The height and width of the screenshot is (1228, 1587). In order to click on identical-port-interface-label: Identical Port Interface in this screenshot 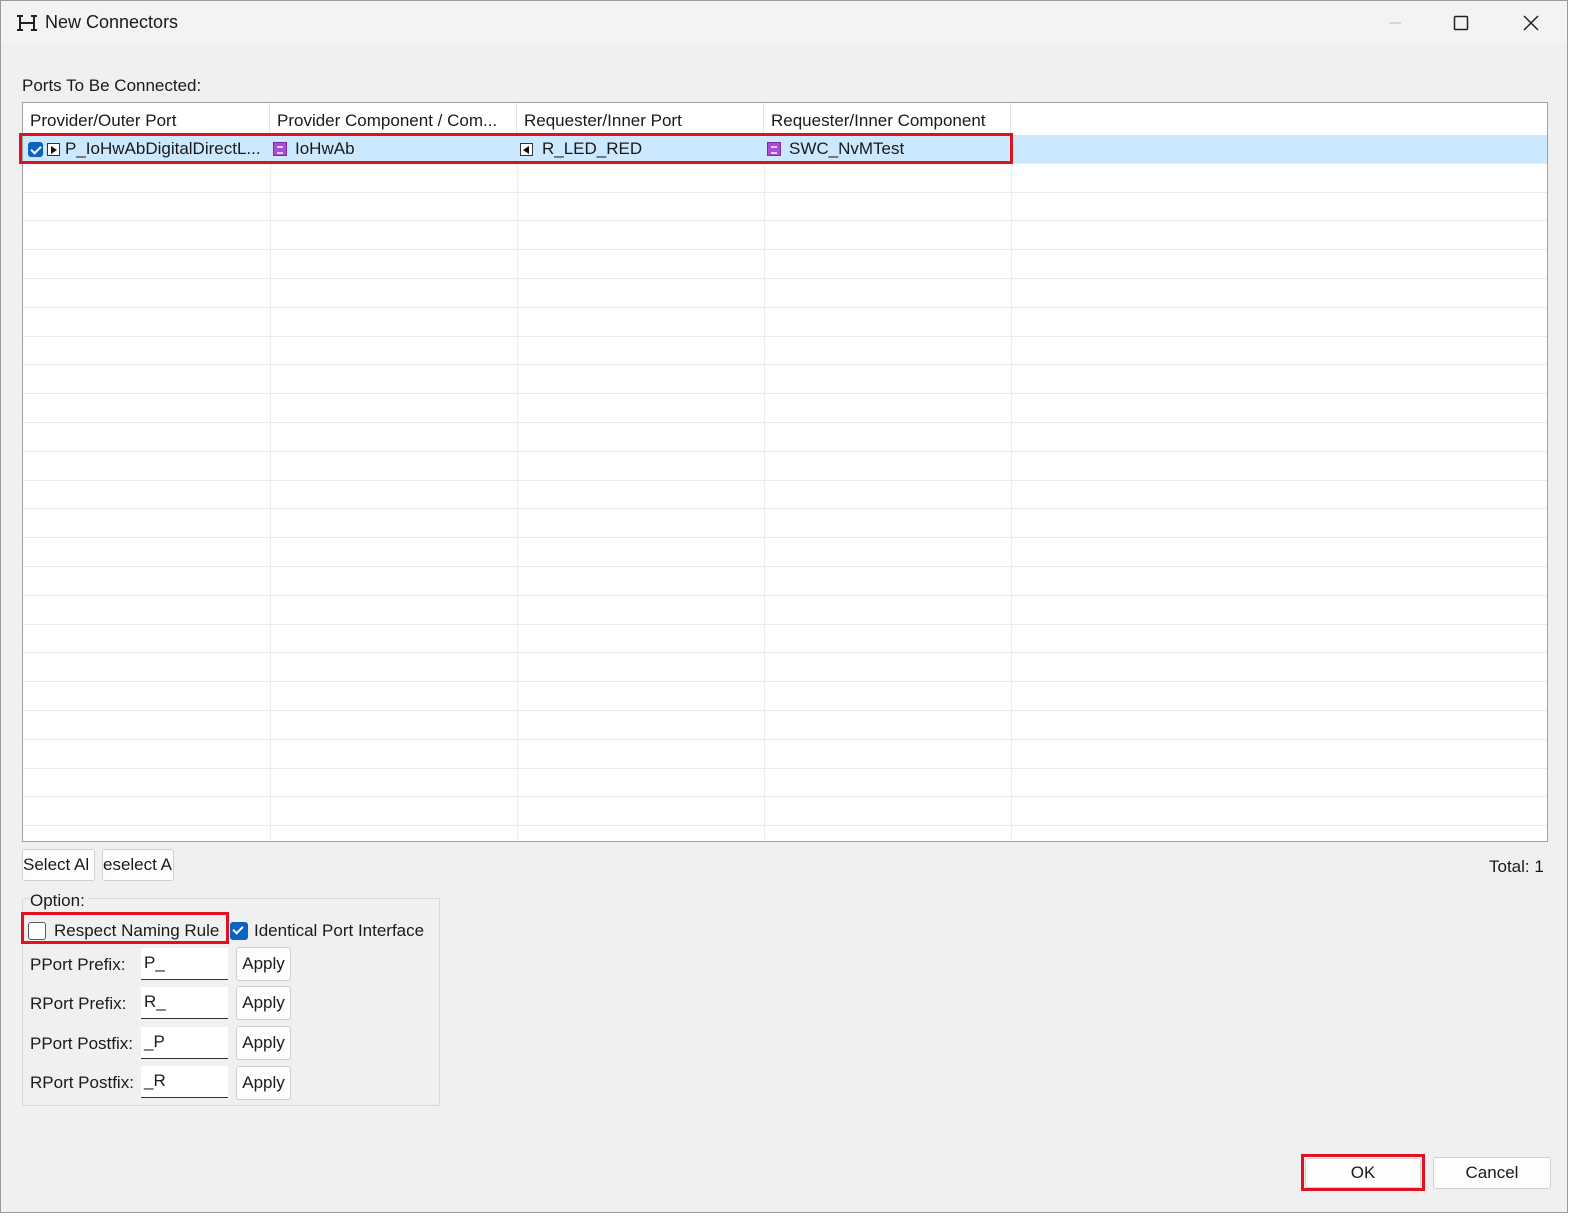, I will do `click(339, 930)`.